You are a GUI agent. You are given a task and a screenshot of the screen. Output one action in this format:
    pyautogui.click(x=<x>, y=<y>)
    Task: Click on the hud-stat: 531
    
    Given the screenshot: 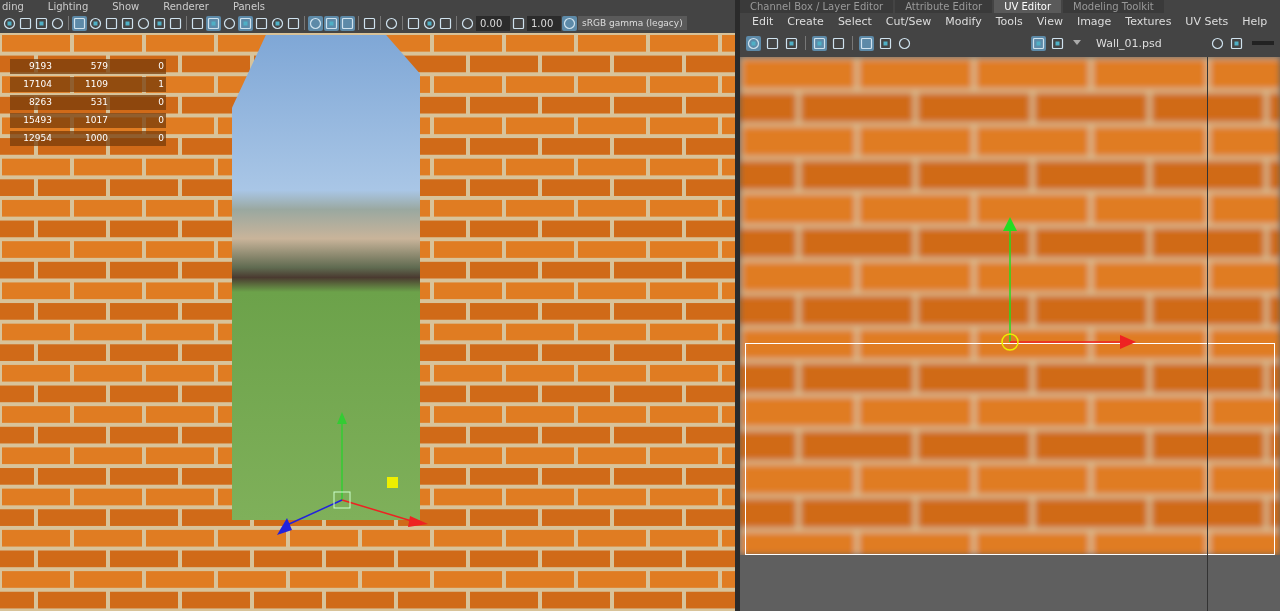 What is the action you would take?
    pyautogui.click(x=82, y=102)
    